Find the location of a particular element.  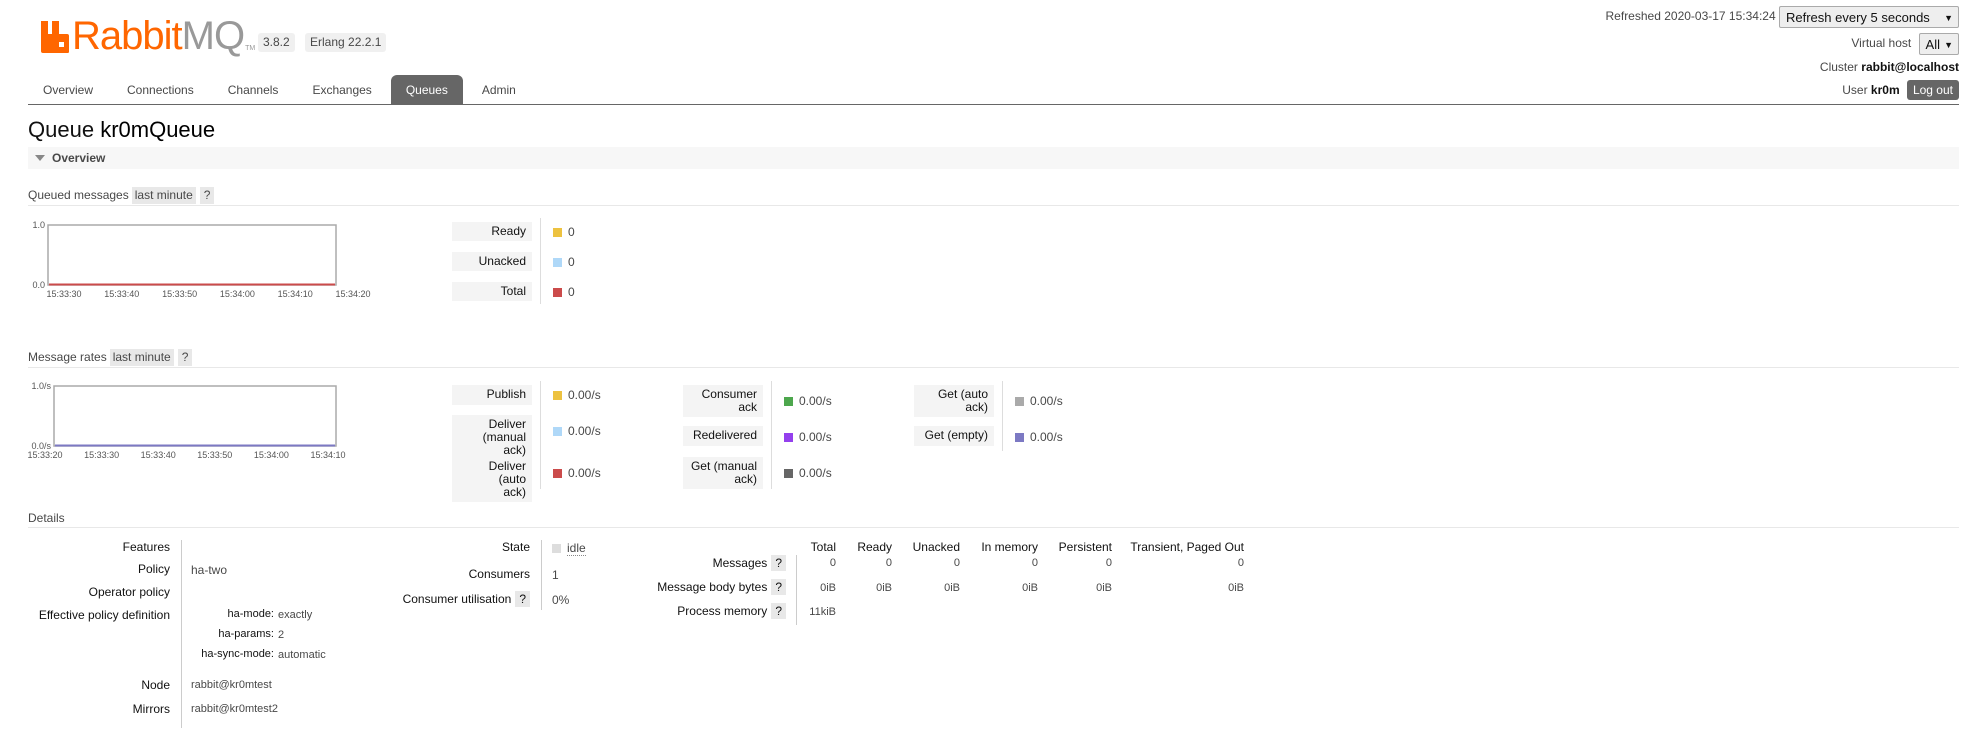

rates-help-button: ? is located at coordinates (185, 357).